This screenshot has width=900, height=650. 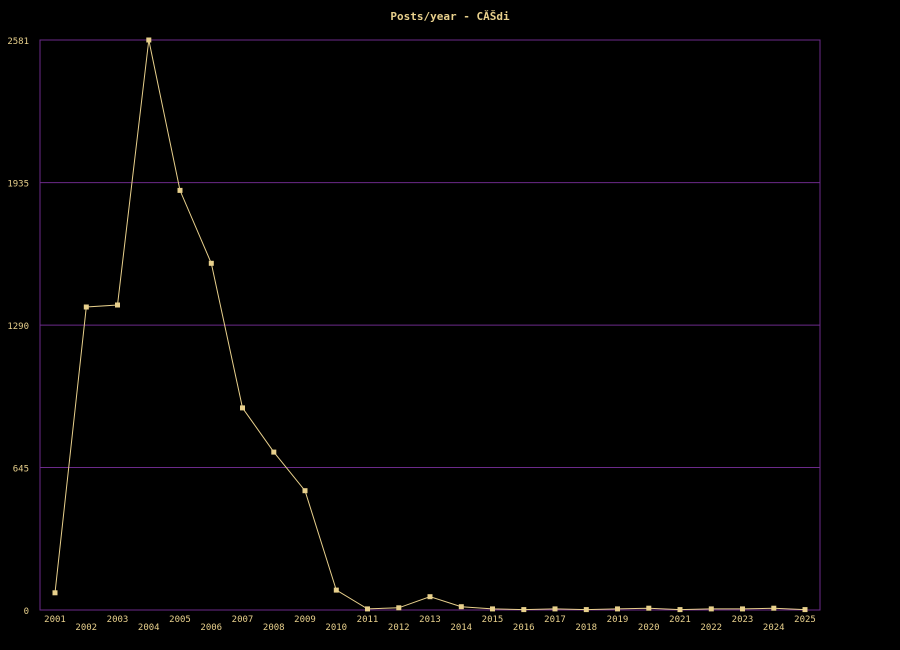 I want to click on x-tick-label: 2013, so click(x=430, y=620).